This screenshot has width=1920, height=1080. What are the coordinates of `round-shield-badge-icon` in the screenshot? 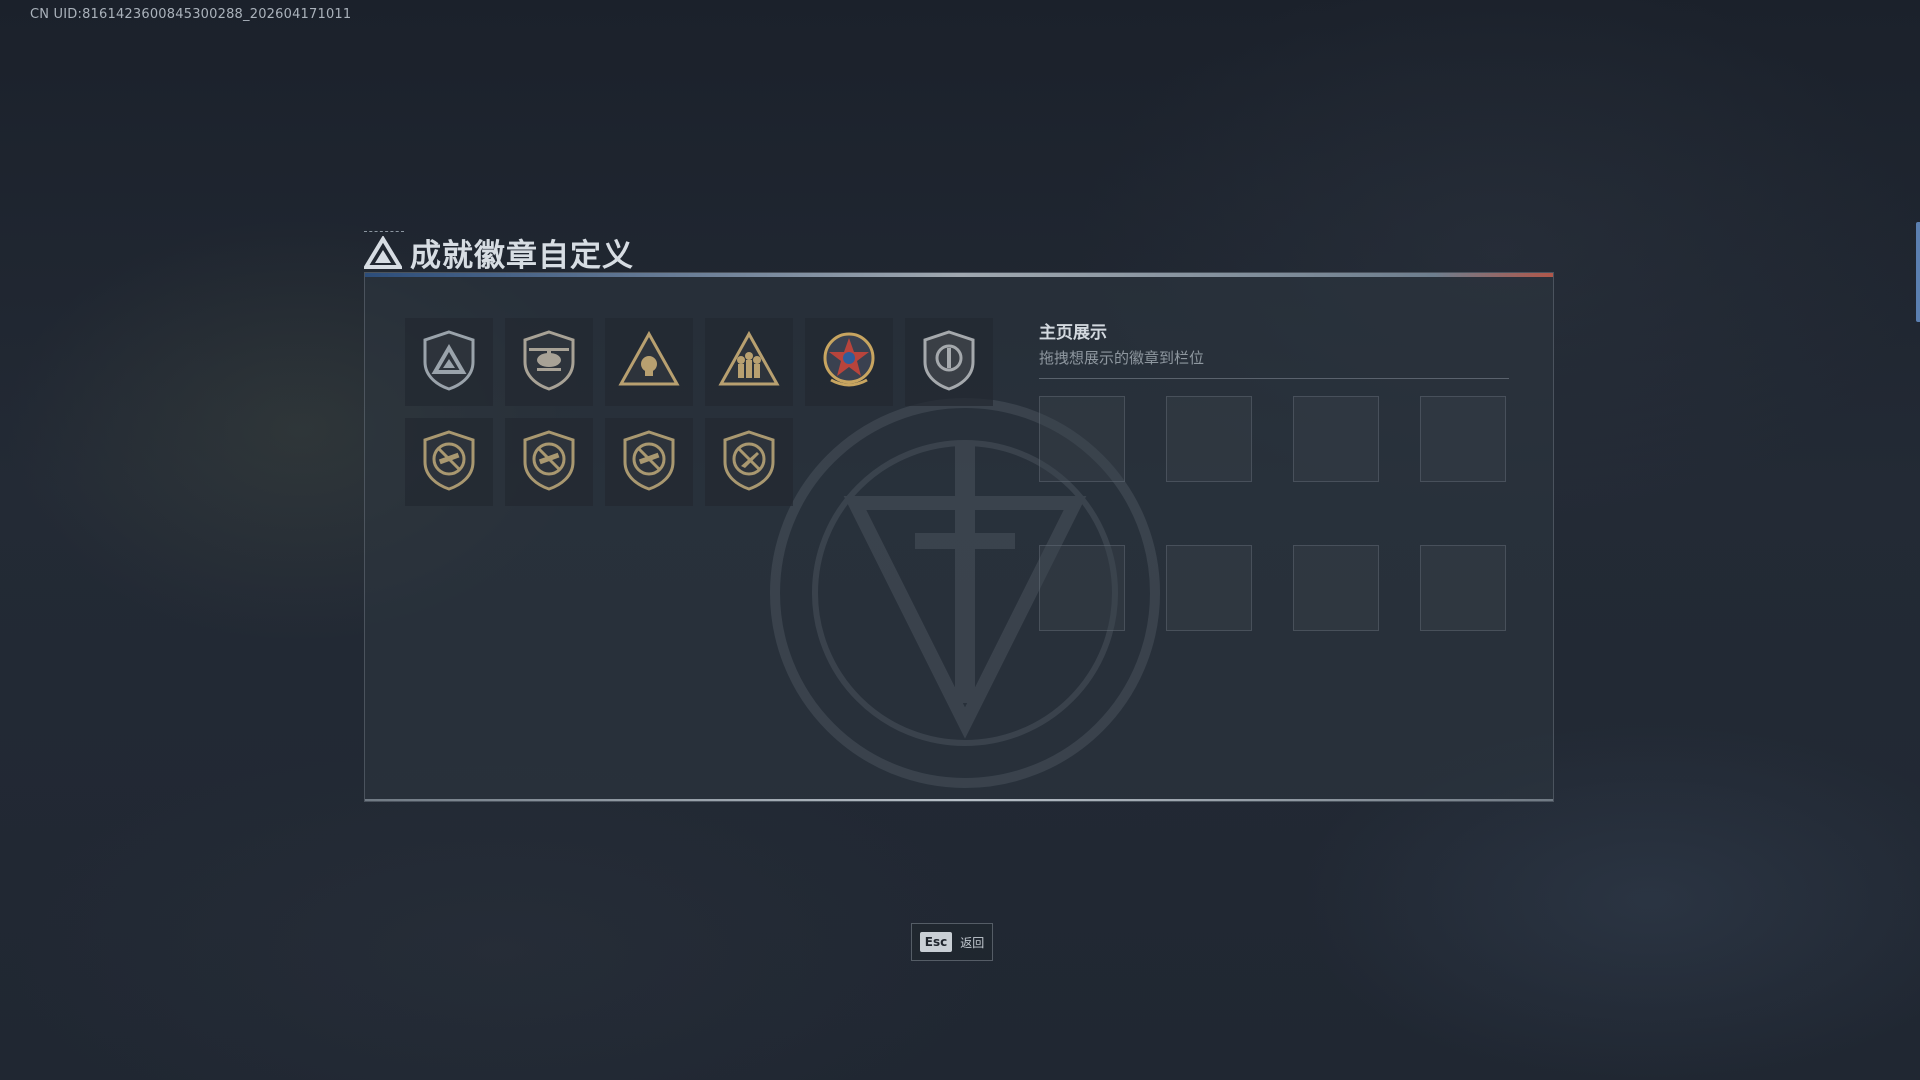 It's located at (949, 362).